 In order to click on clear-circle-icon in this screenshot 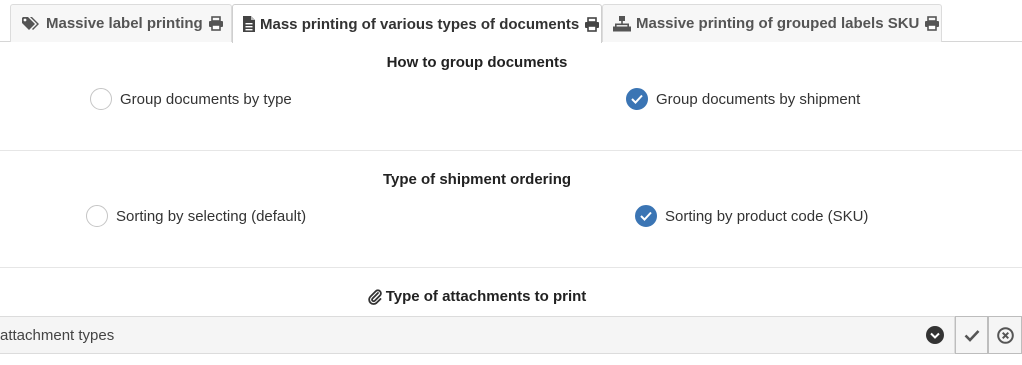, I will do `click(1005, 335)`.